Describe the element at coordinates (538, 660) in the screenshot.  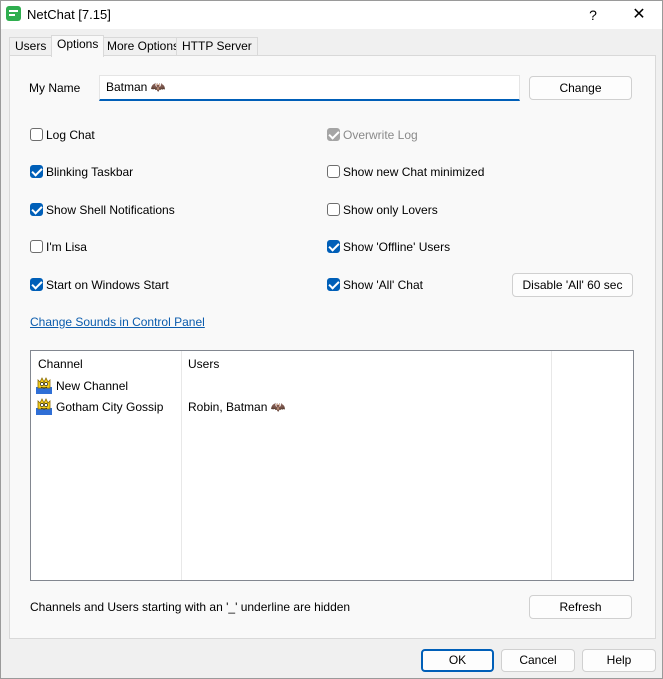
I see `cancel-button: Cancel` at that location.